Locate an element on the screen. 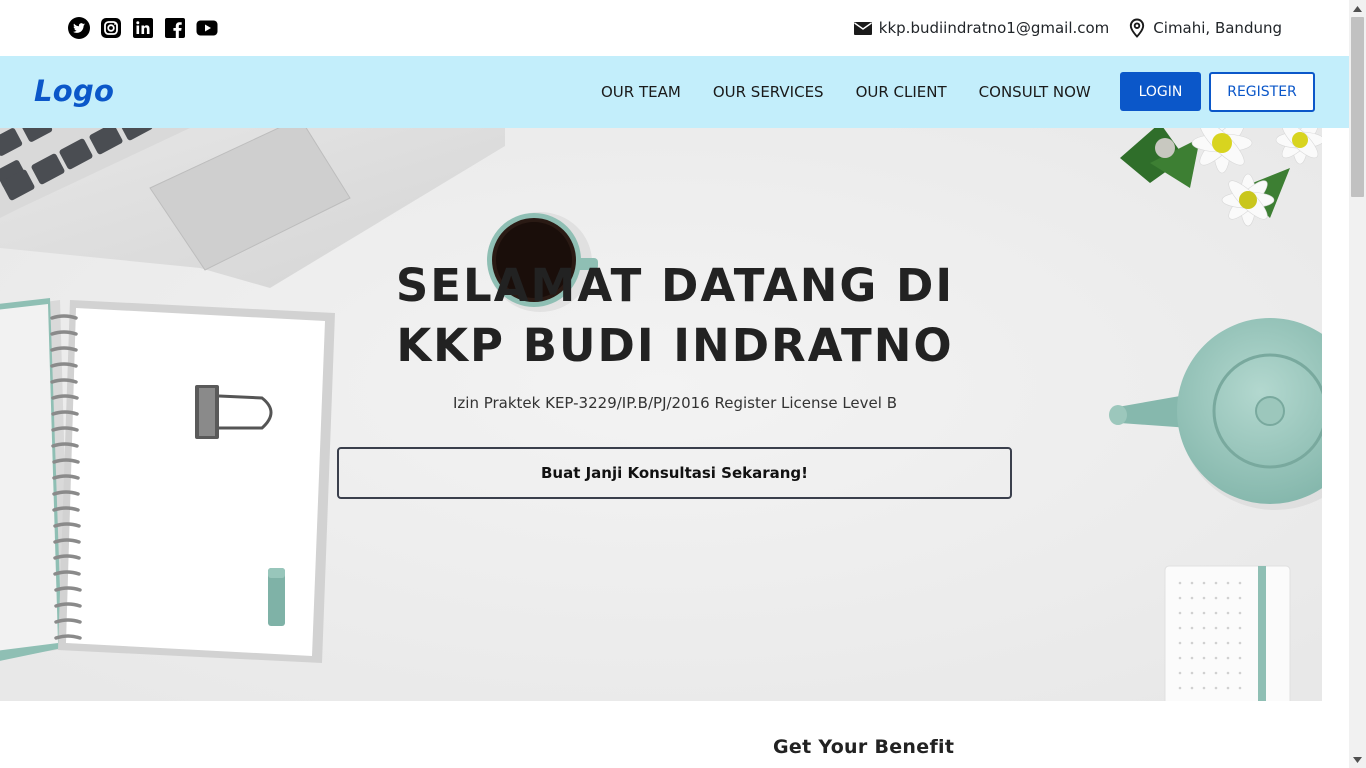  instagram-icon is located at coordinates (111, 28).